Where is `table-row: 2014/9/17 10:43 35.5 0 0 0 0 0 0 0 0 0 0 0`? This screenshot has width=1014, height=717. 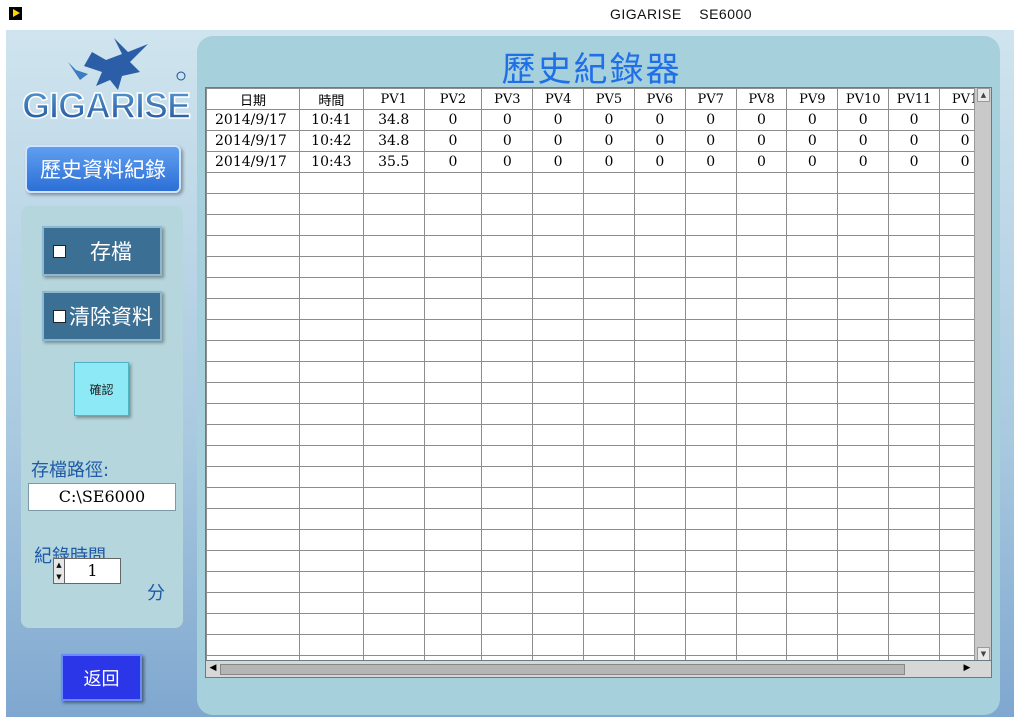 table-row: 2014/9/17 10:43 35.5 0 0 0 0 0 0 0 0 0 0 0 is located at coordinates (598, 162).